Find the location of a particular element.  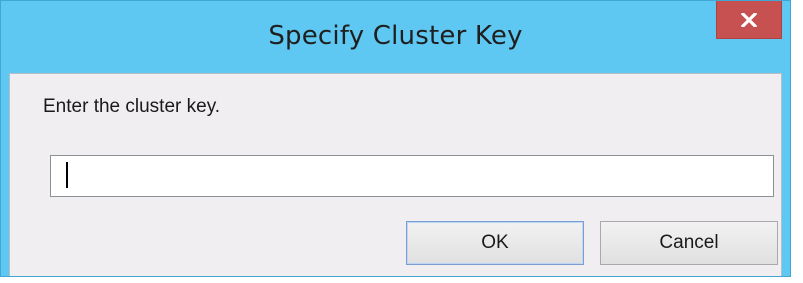

cluster-key-input is located at coordinates (412, 176).